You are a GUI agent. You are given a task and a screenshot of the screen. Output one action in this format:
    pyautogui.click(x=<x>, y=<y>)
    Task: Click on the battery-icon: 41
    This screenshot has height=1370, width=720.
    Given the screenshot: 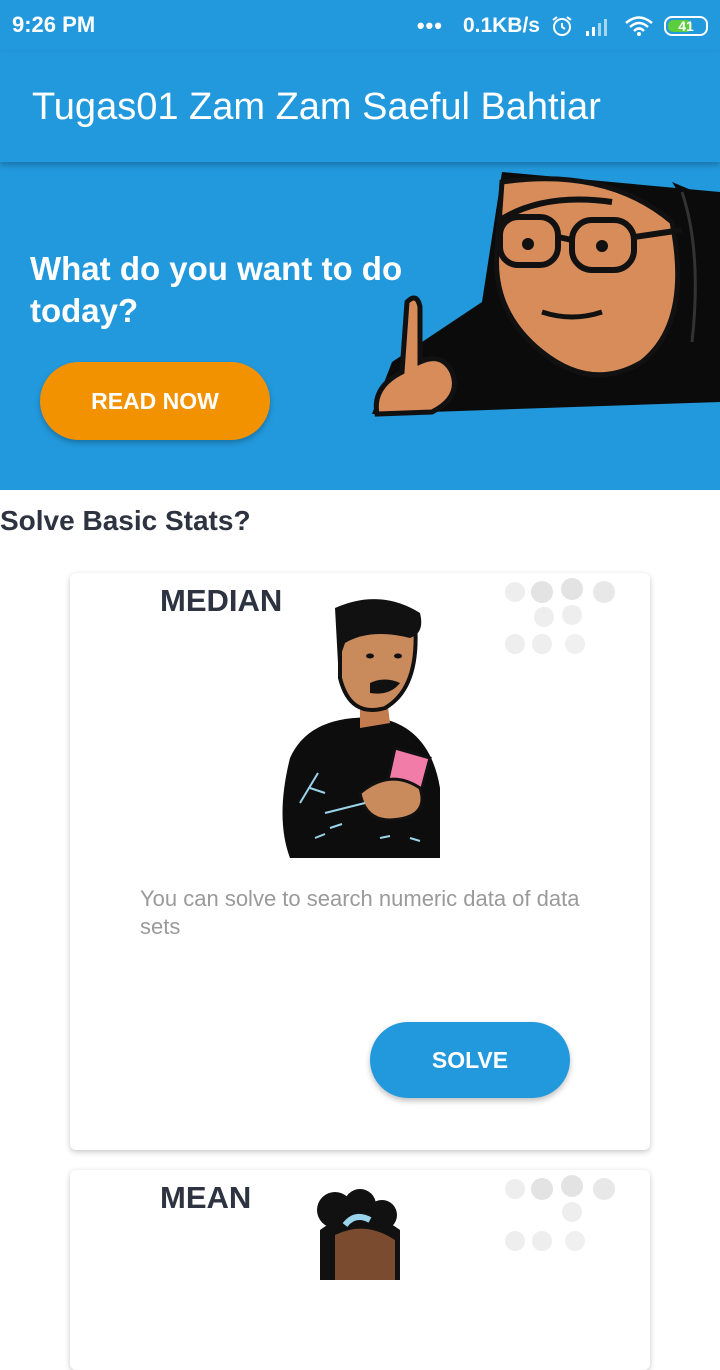 What is the action you would take?
    pyautogui.click(x=686, y=26)
    